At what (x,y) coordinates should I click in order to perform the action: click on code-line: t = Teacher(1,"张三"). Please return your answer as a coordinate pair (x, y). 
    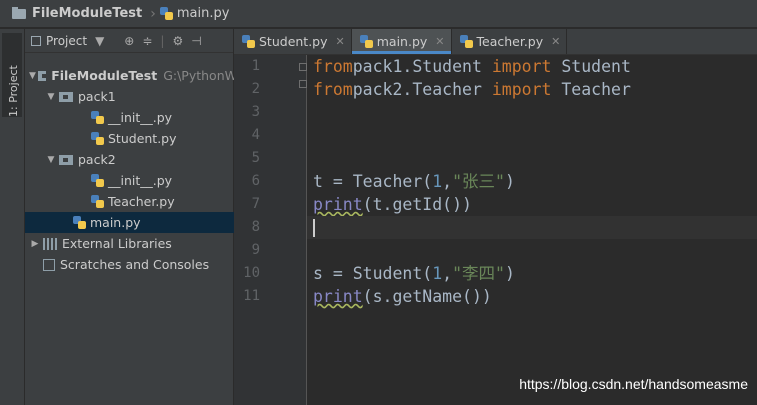
    Looking at the image, I should click on (414, 181).